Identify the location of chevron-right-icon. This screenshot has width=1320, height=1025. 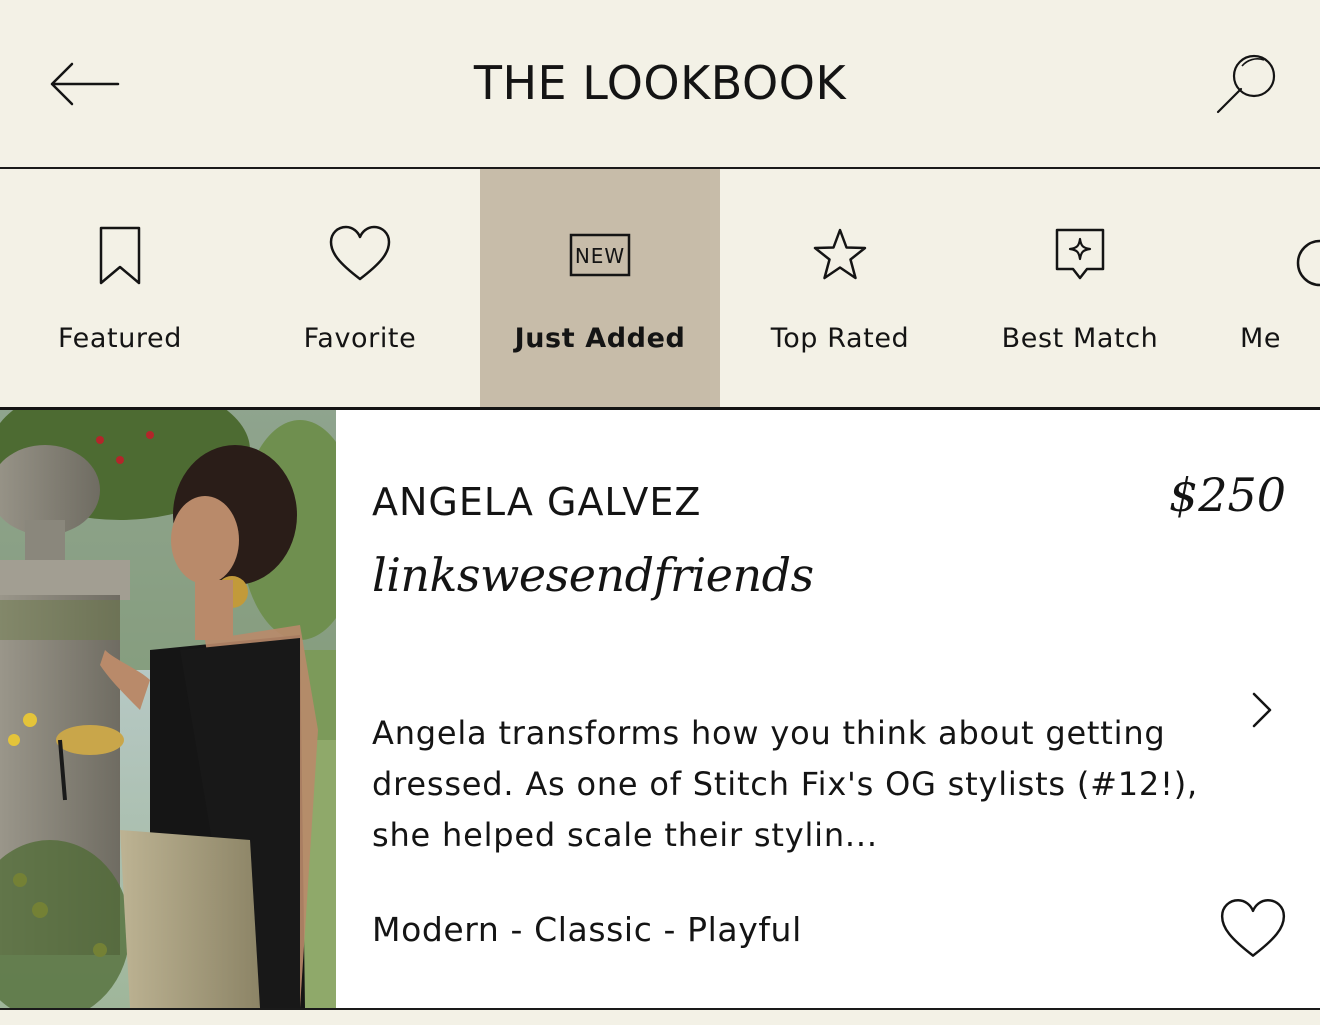
(1262, 710).